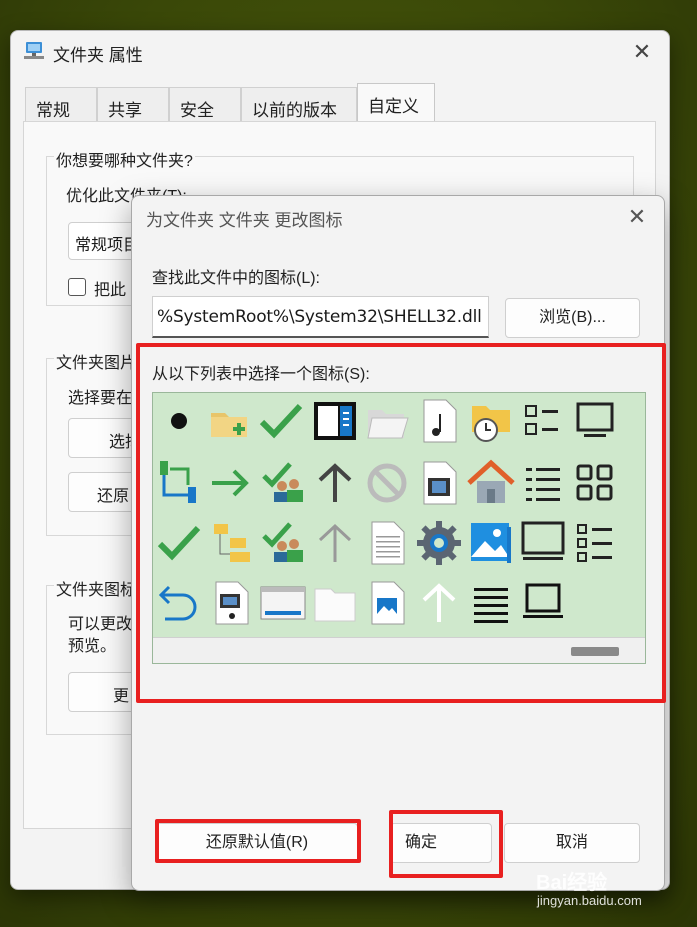  I want to click on tab-previous-versions: 以前的版本, so click(299, 104).